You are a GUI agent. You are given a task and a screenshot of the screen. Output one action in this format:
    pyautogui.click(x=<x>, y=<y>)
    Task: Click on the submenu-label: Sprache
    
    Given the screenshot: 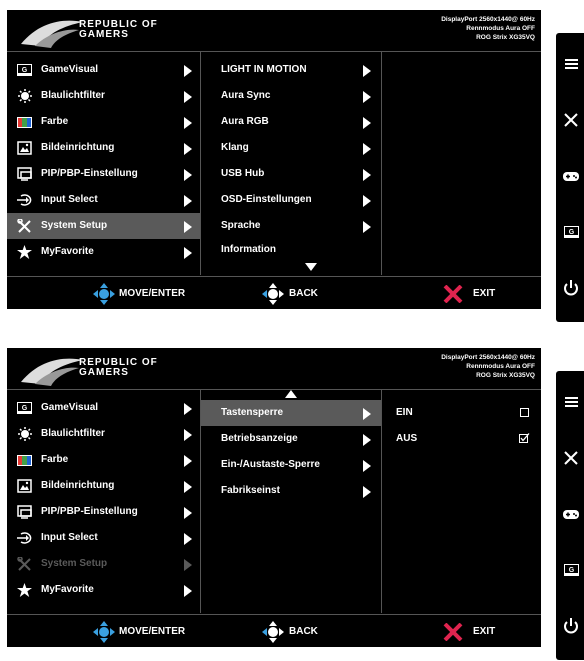 What is the action you would take?
    pyautogui.click(x=241, y=225)
    